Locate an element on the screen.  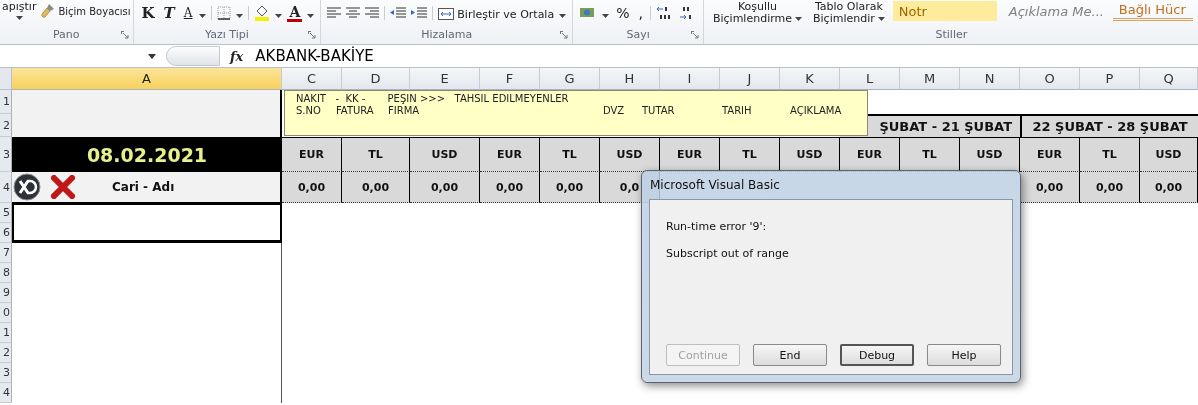
insert-function-button: fx is located at coordinates (237, 56).